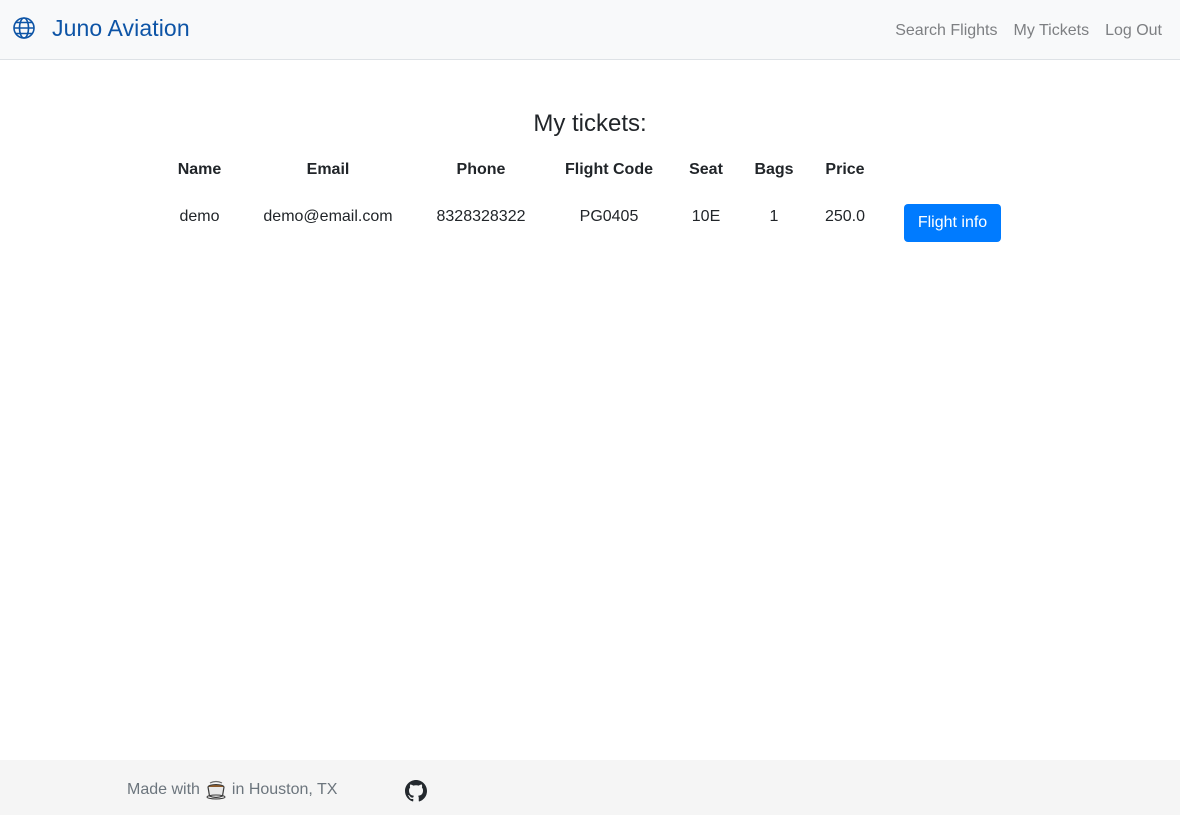 The height and width of the screenshot is (815, 1180). What do you see at coordinates (706, 216) in the screenshot?
I see `cell-seat: 10E` at bounding box center [706, 216].